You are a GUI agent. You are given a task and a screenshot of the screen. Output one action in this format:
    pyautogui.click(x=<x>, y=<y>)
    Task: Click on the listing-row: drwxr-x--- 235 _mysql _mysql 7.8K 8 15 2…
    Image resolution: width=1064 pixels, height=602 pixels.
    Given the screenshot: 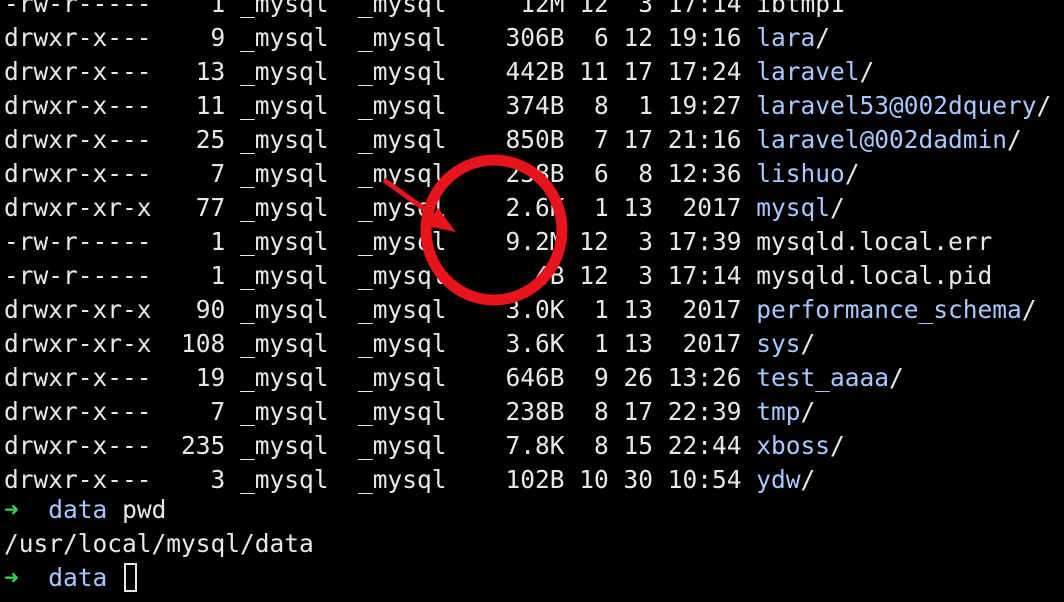 What is the action you would take?
    pyautogui.click(x=424, y=446)
    